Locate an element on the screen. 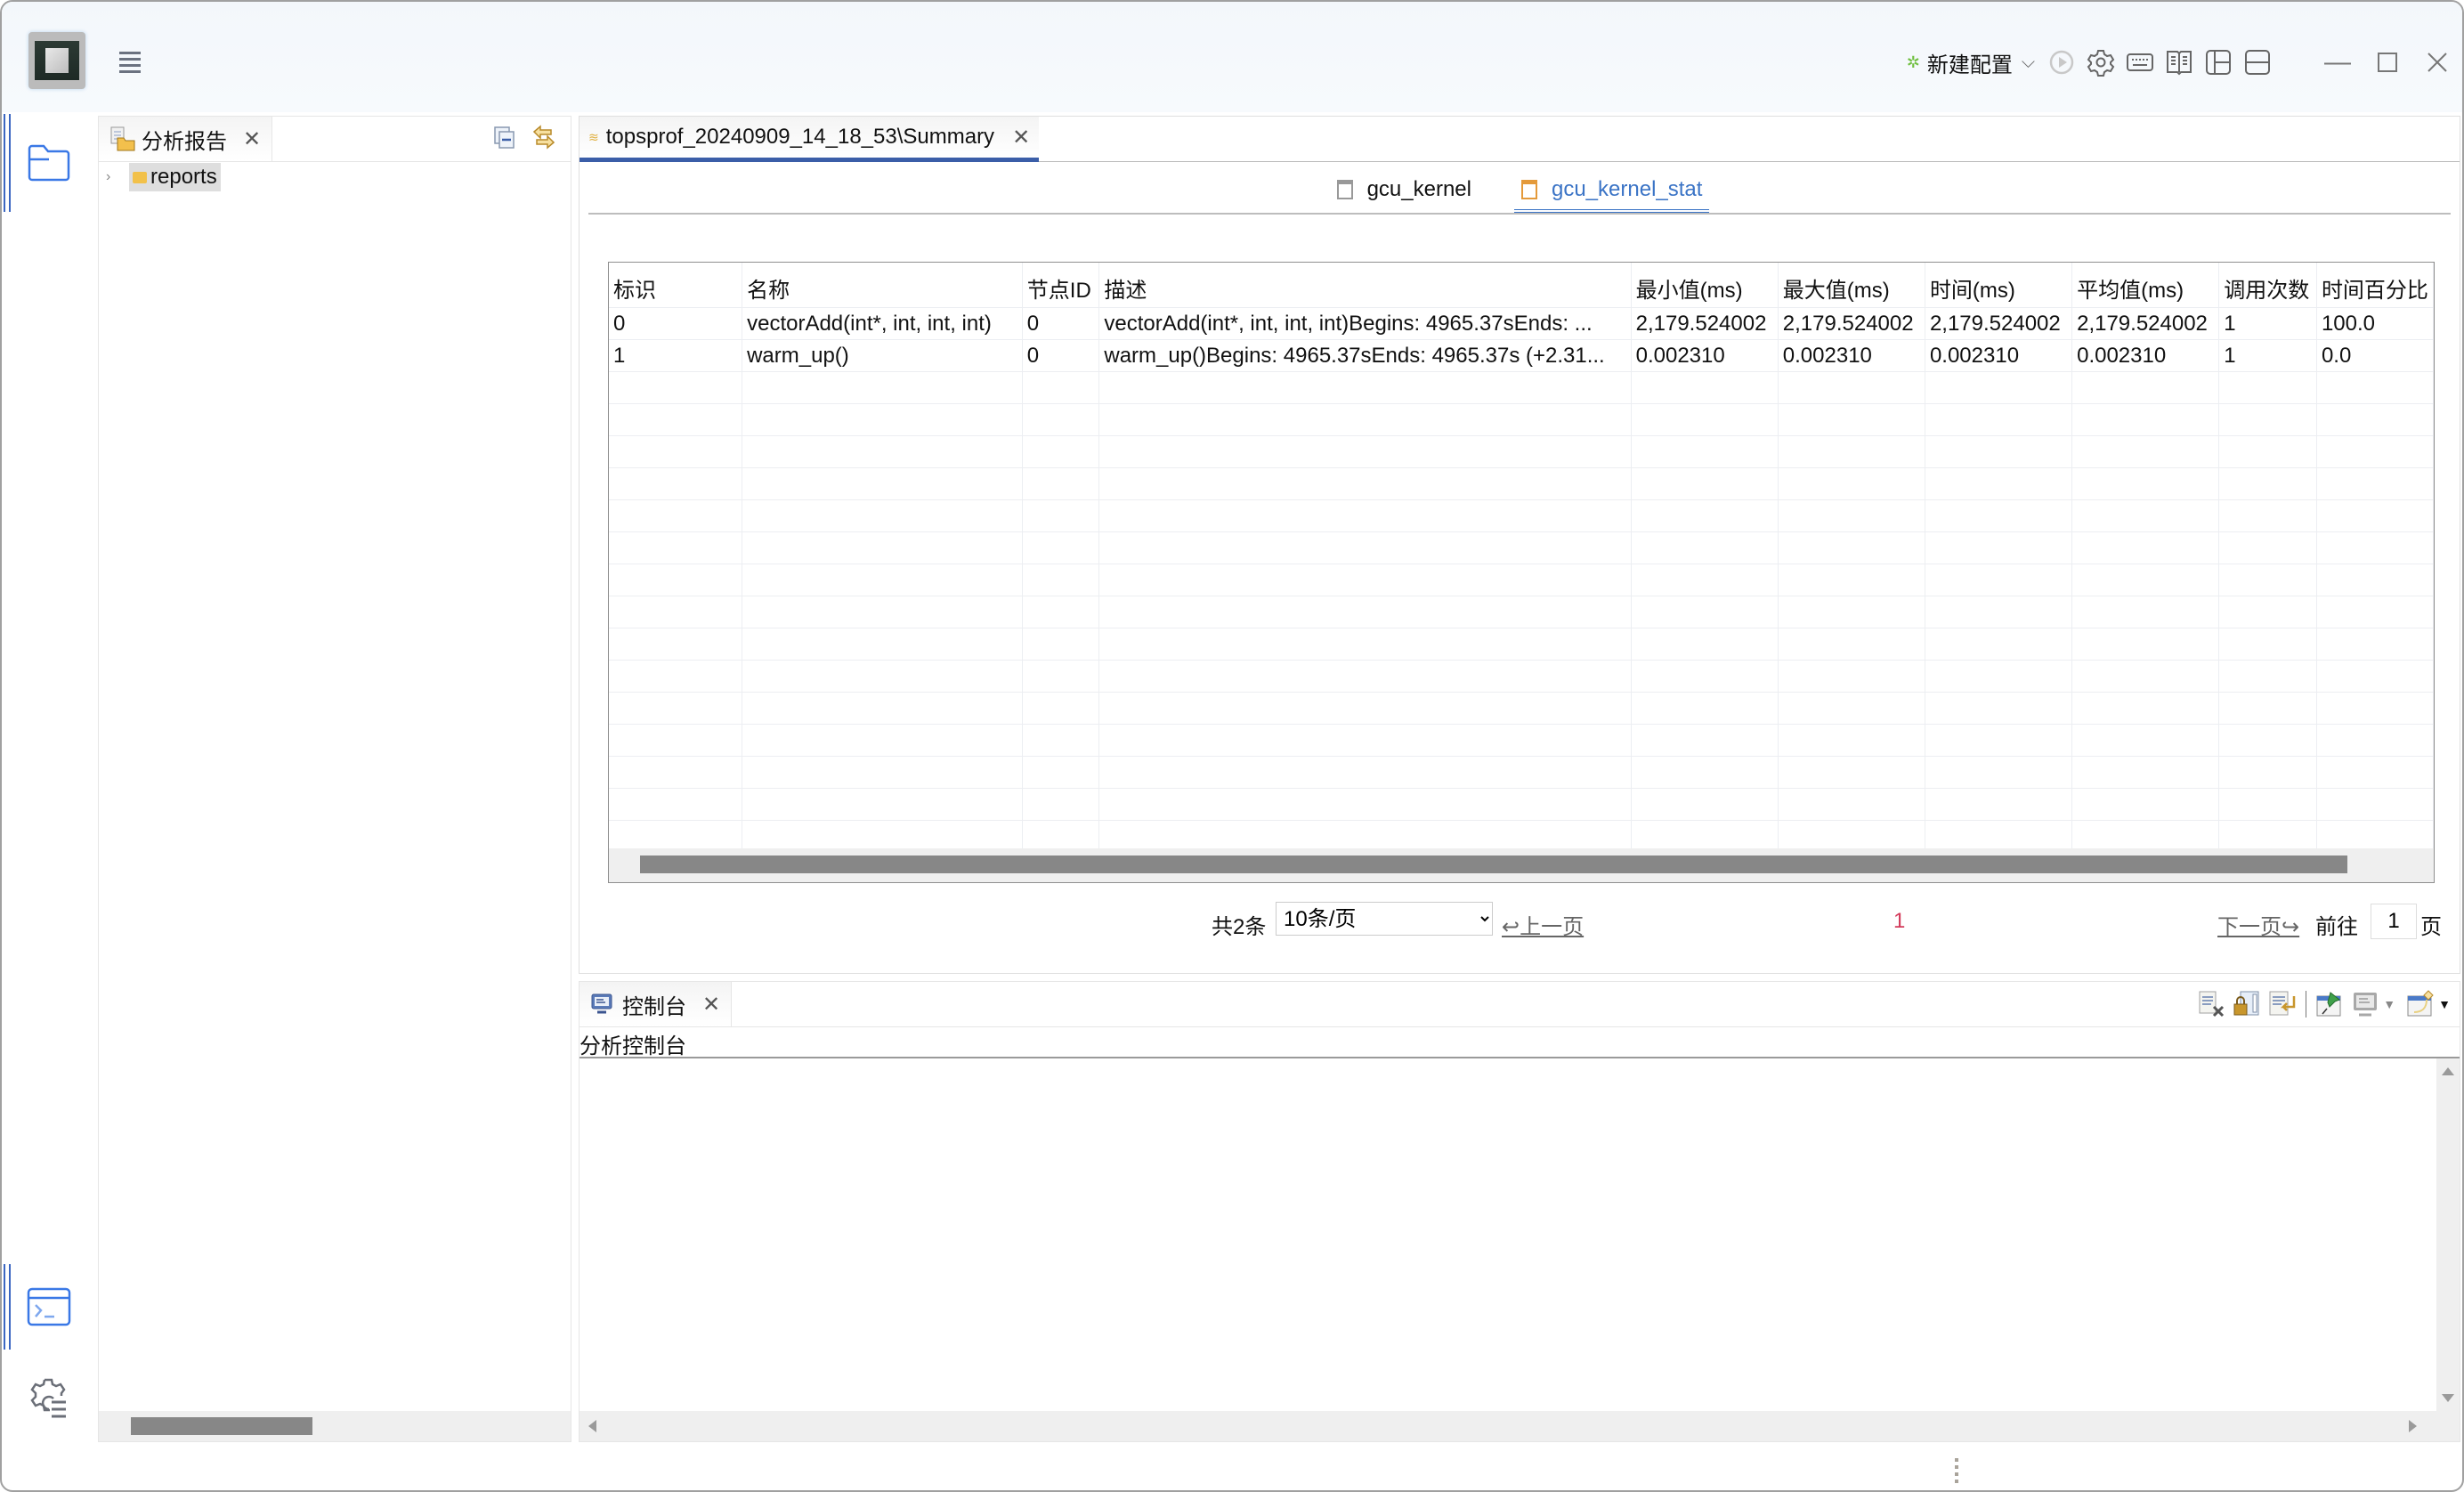 The image size is (2464, 1492). clear-console-icon is located at coordinates (2211, 1004).